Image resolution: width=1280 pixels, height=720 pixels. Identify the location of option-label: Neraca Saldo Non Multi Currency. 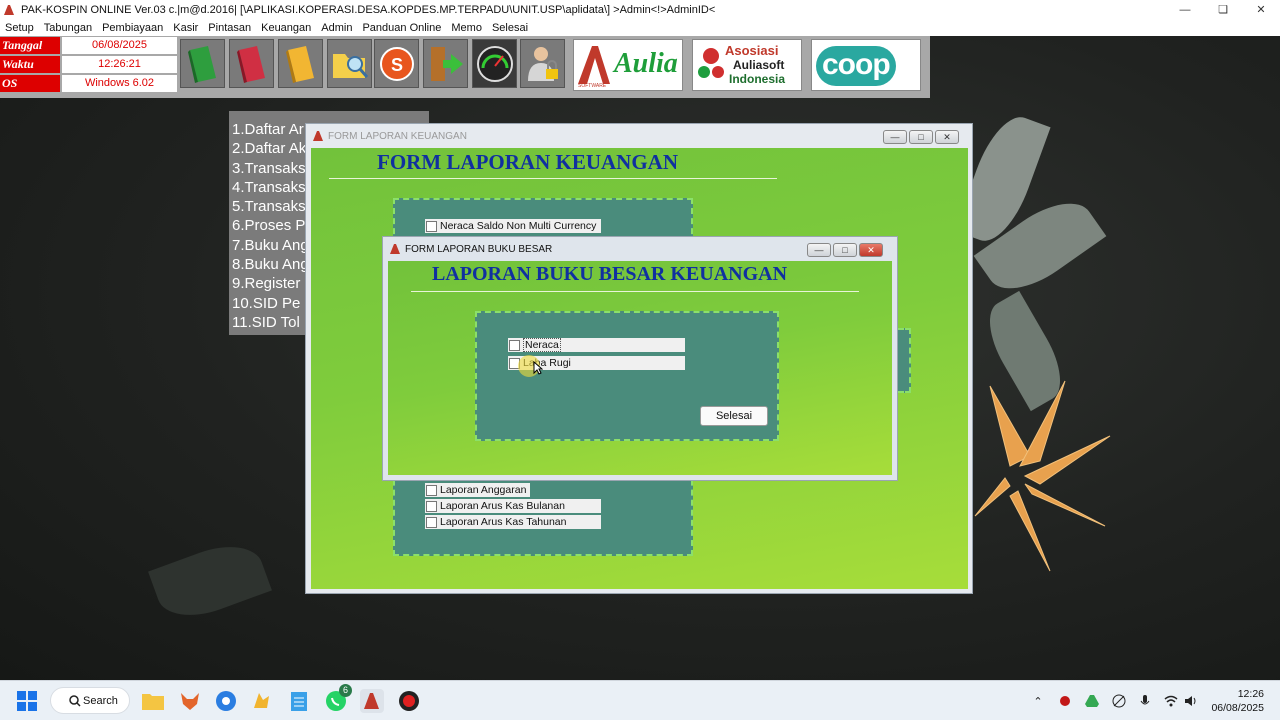
(518, 226).